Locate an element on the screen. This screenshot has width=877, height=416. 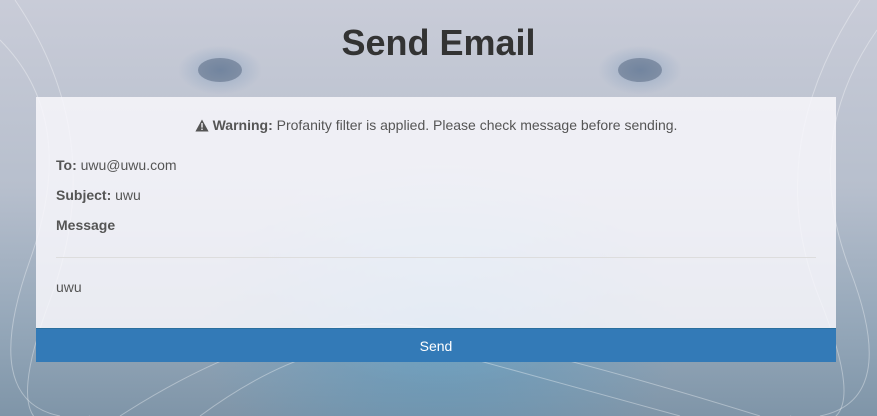
subject-value: uwu is located at coordinates (128, 195).